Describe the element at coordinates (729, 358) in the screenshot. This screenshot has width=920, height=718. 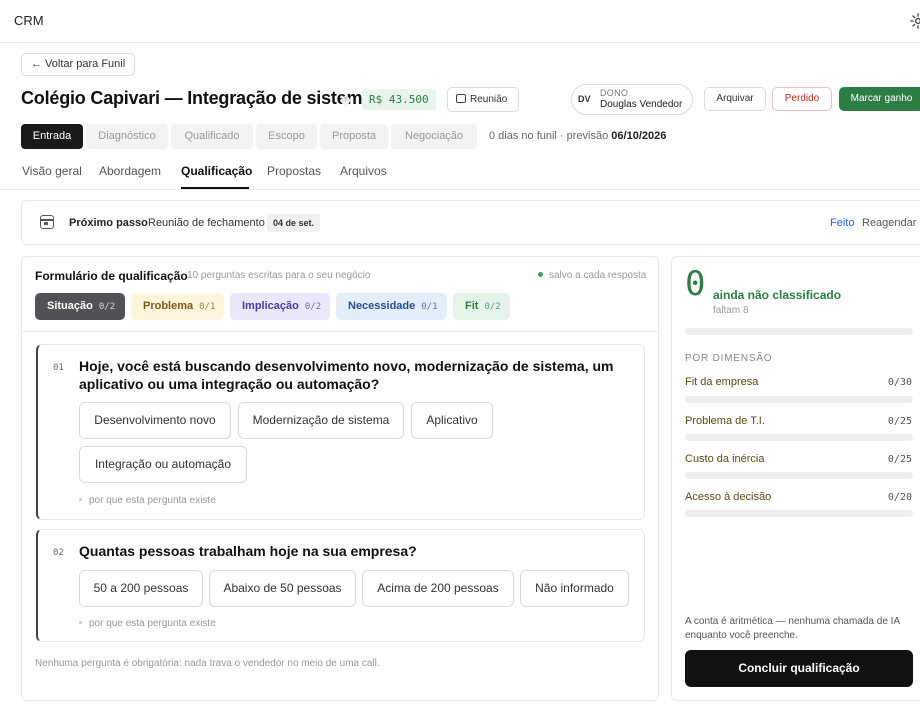
I see `dimensions-title: POR DIMENSÃO` at that location.